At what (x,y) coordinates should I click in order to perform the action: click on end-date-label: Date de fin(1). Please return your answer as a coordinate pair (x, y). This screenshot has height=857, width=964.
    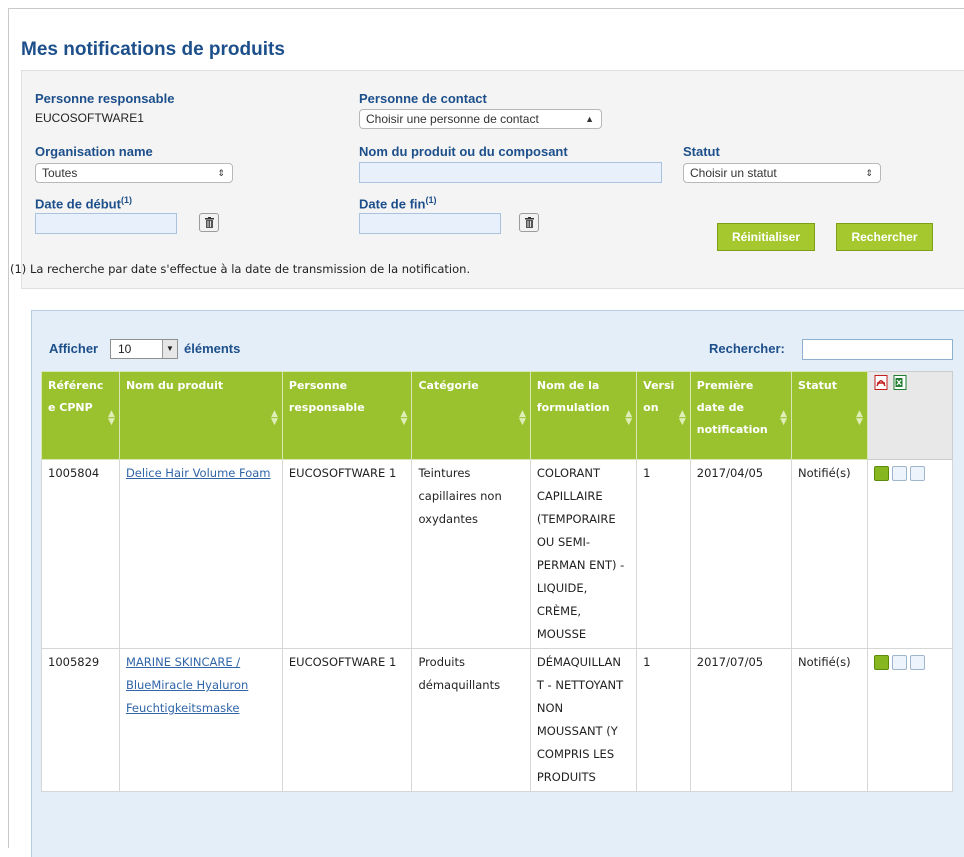
    Looking at the image, I should click on (398, 203).